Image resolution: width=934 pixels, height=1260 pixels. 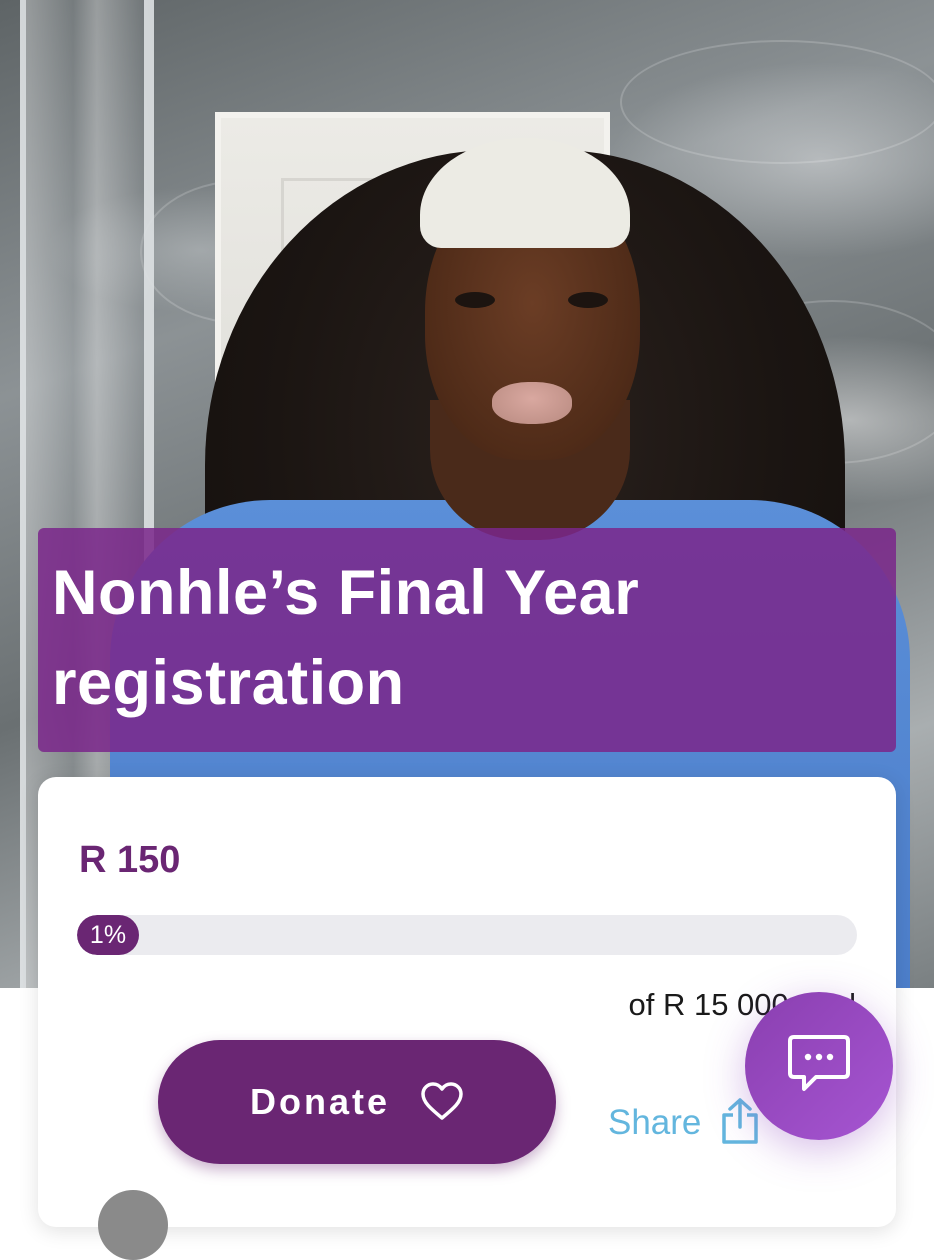 What do you see at coordinates (655, 1122) in the screenshot?
I see `share-label: Share` at bounding box center [655, 1122].